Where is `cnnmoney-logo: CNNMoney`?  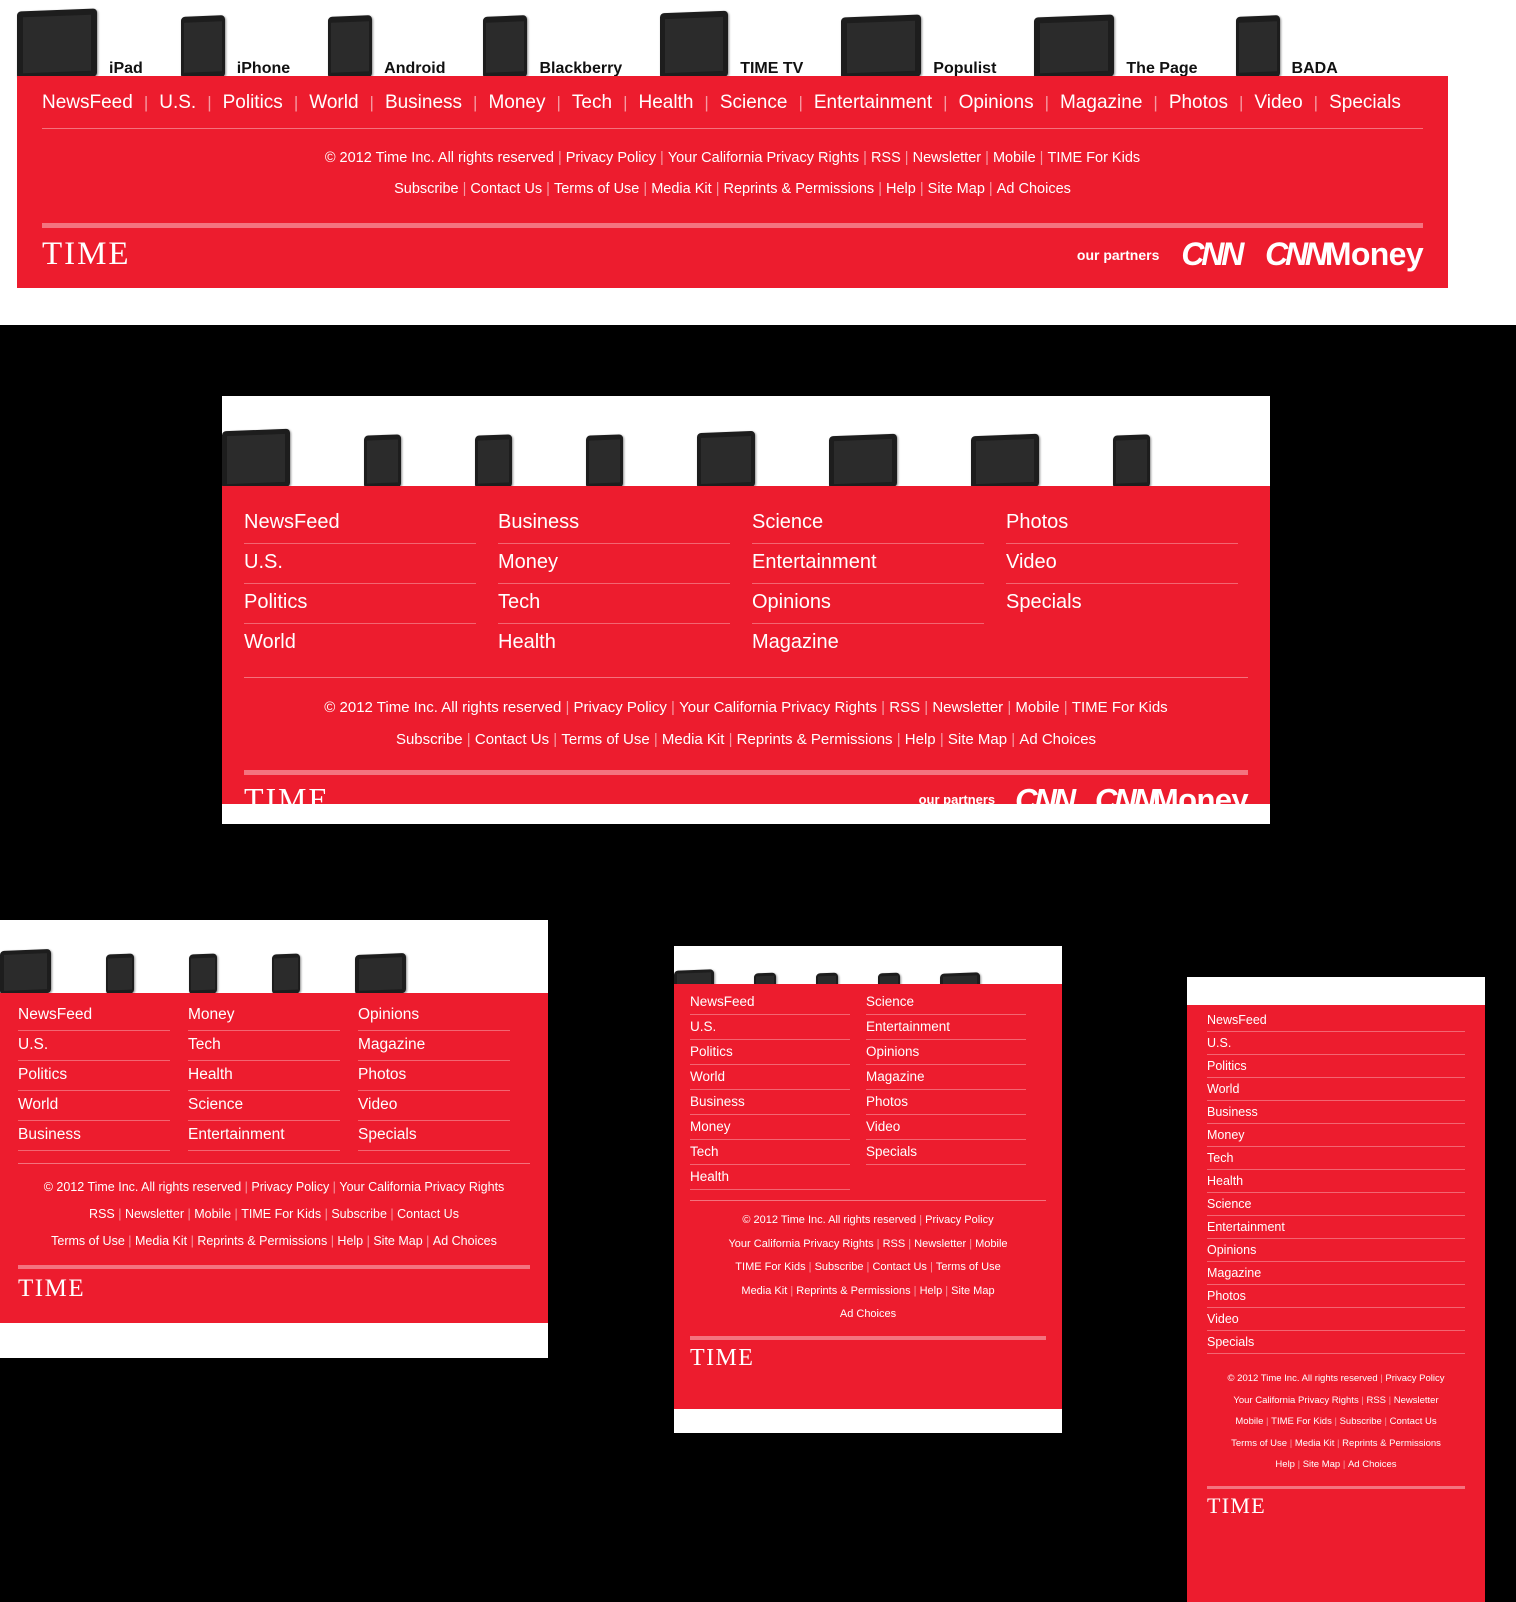 cnnmoney-logo: CNNMoney is located at coordinates (1344, 254).